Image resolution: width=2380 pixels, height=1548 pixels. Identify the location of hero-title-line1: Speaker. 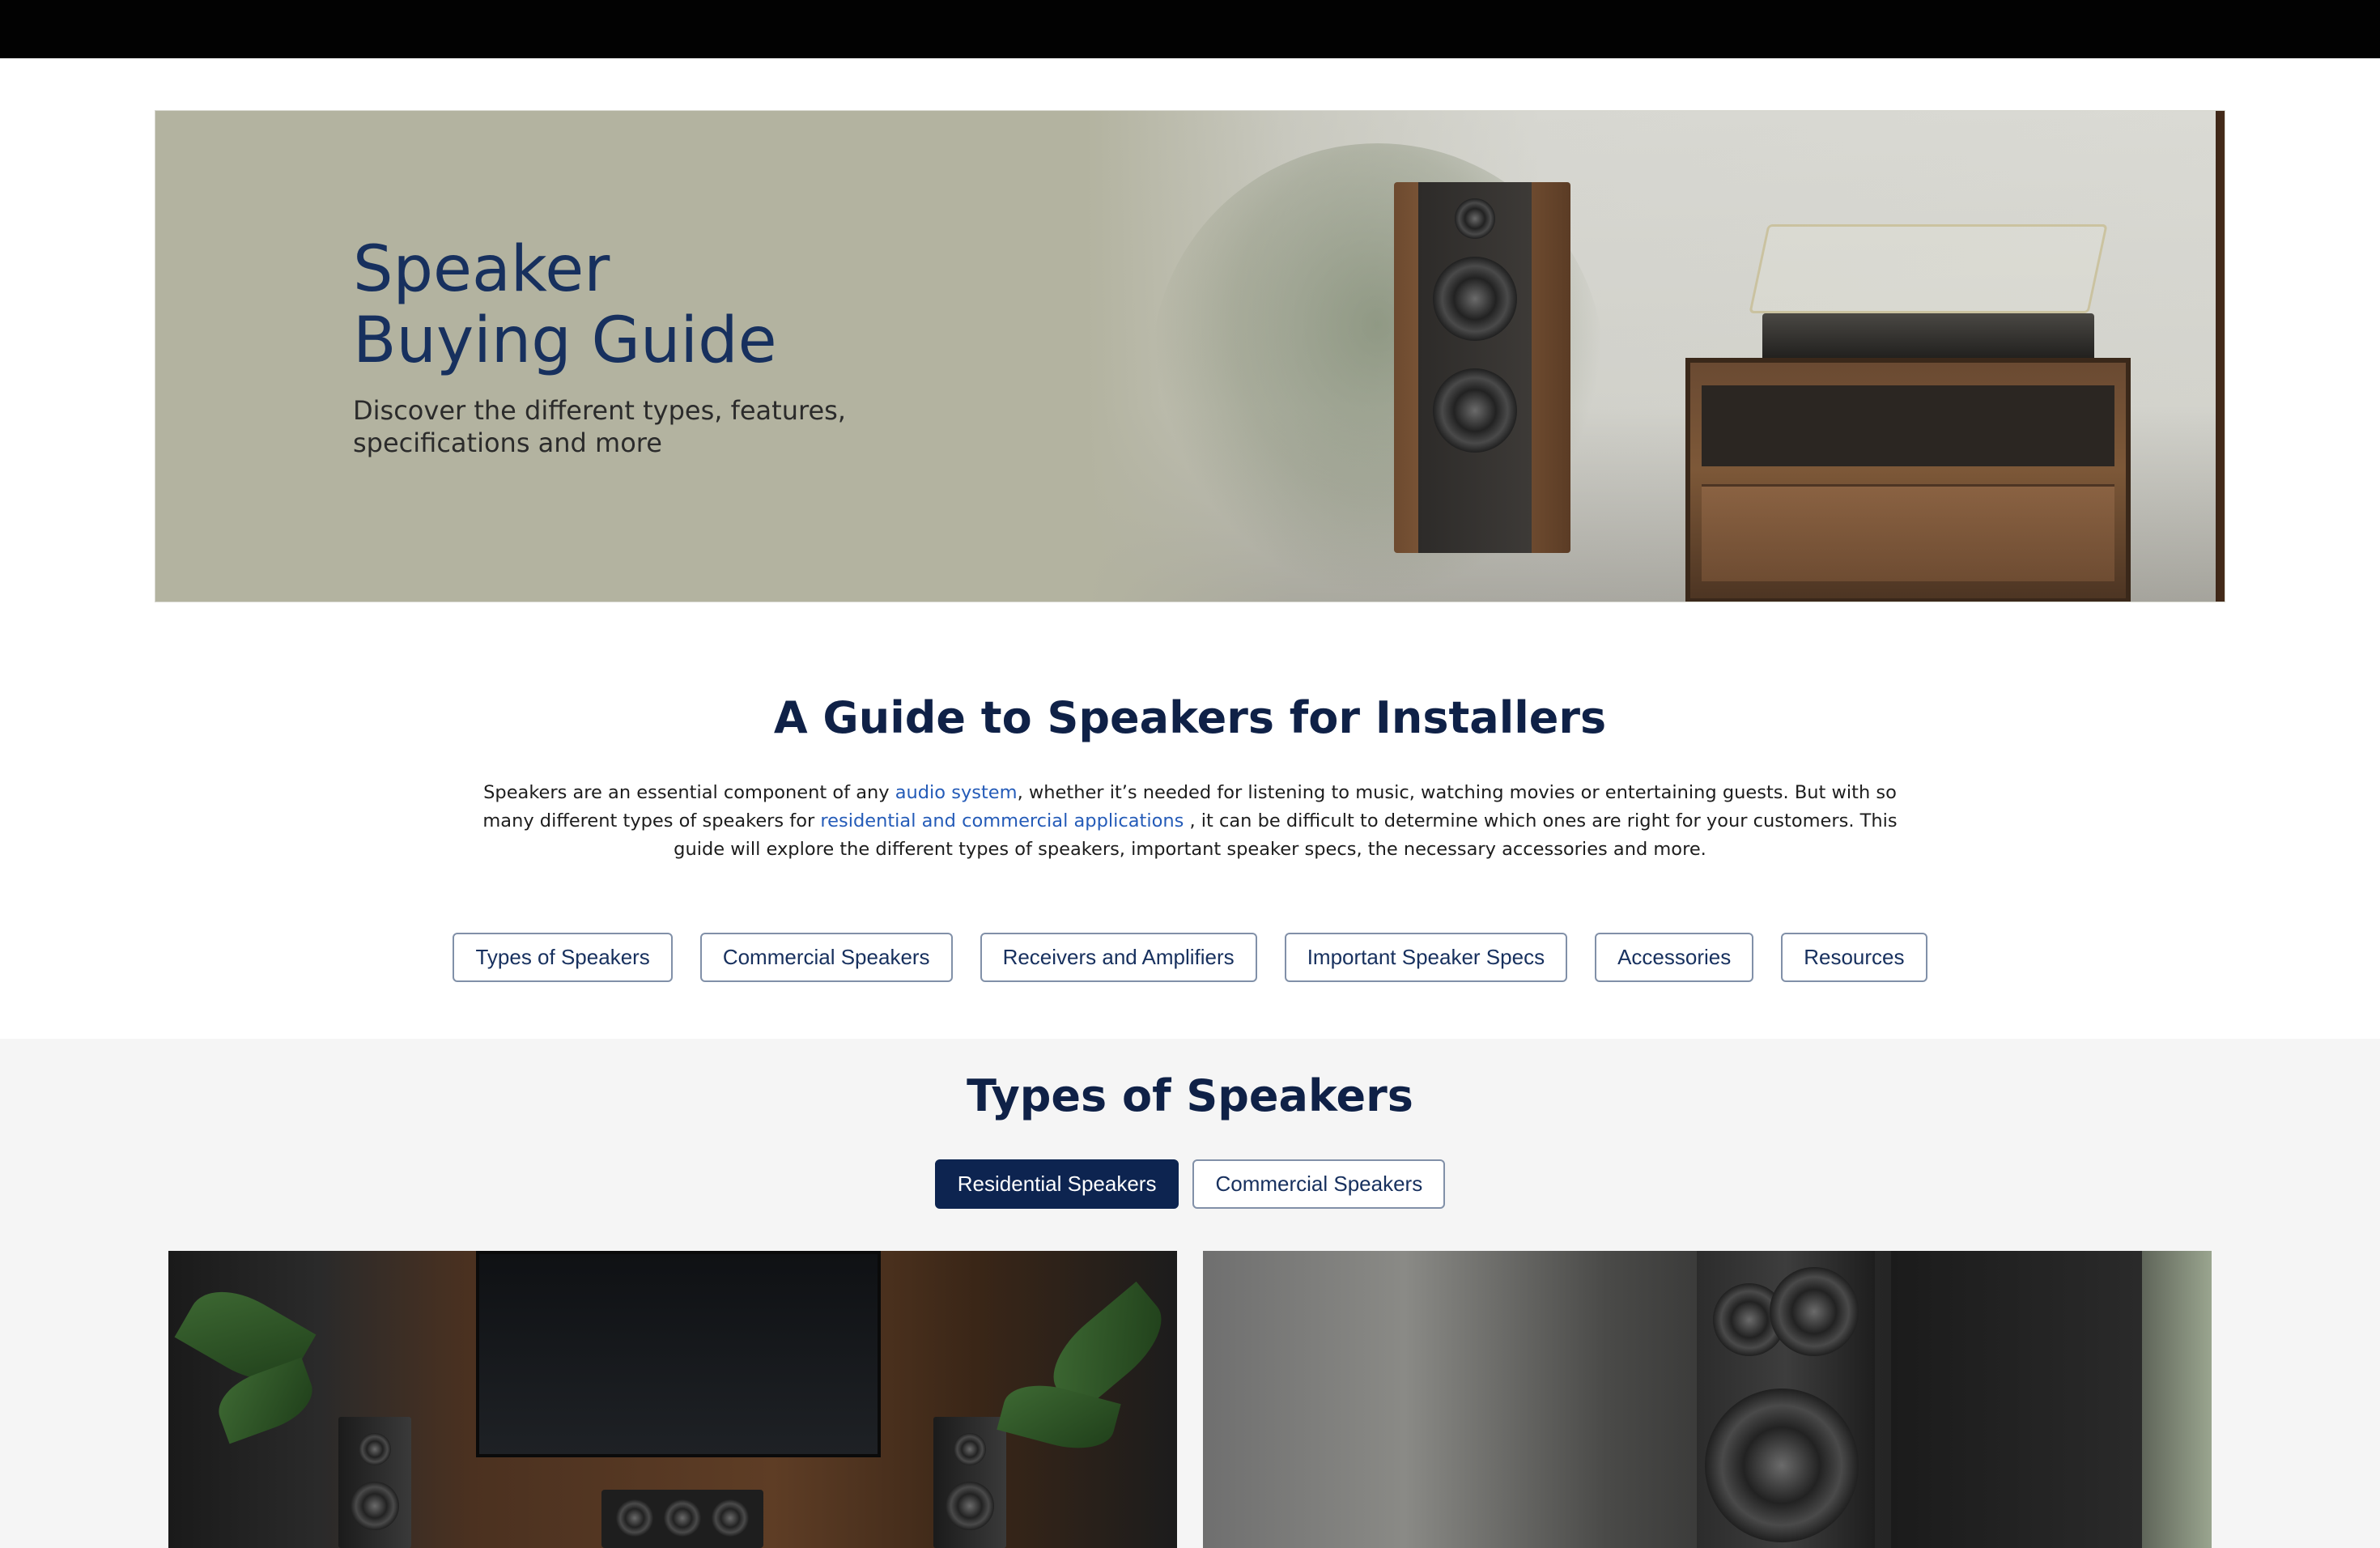
(482, 270).